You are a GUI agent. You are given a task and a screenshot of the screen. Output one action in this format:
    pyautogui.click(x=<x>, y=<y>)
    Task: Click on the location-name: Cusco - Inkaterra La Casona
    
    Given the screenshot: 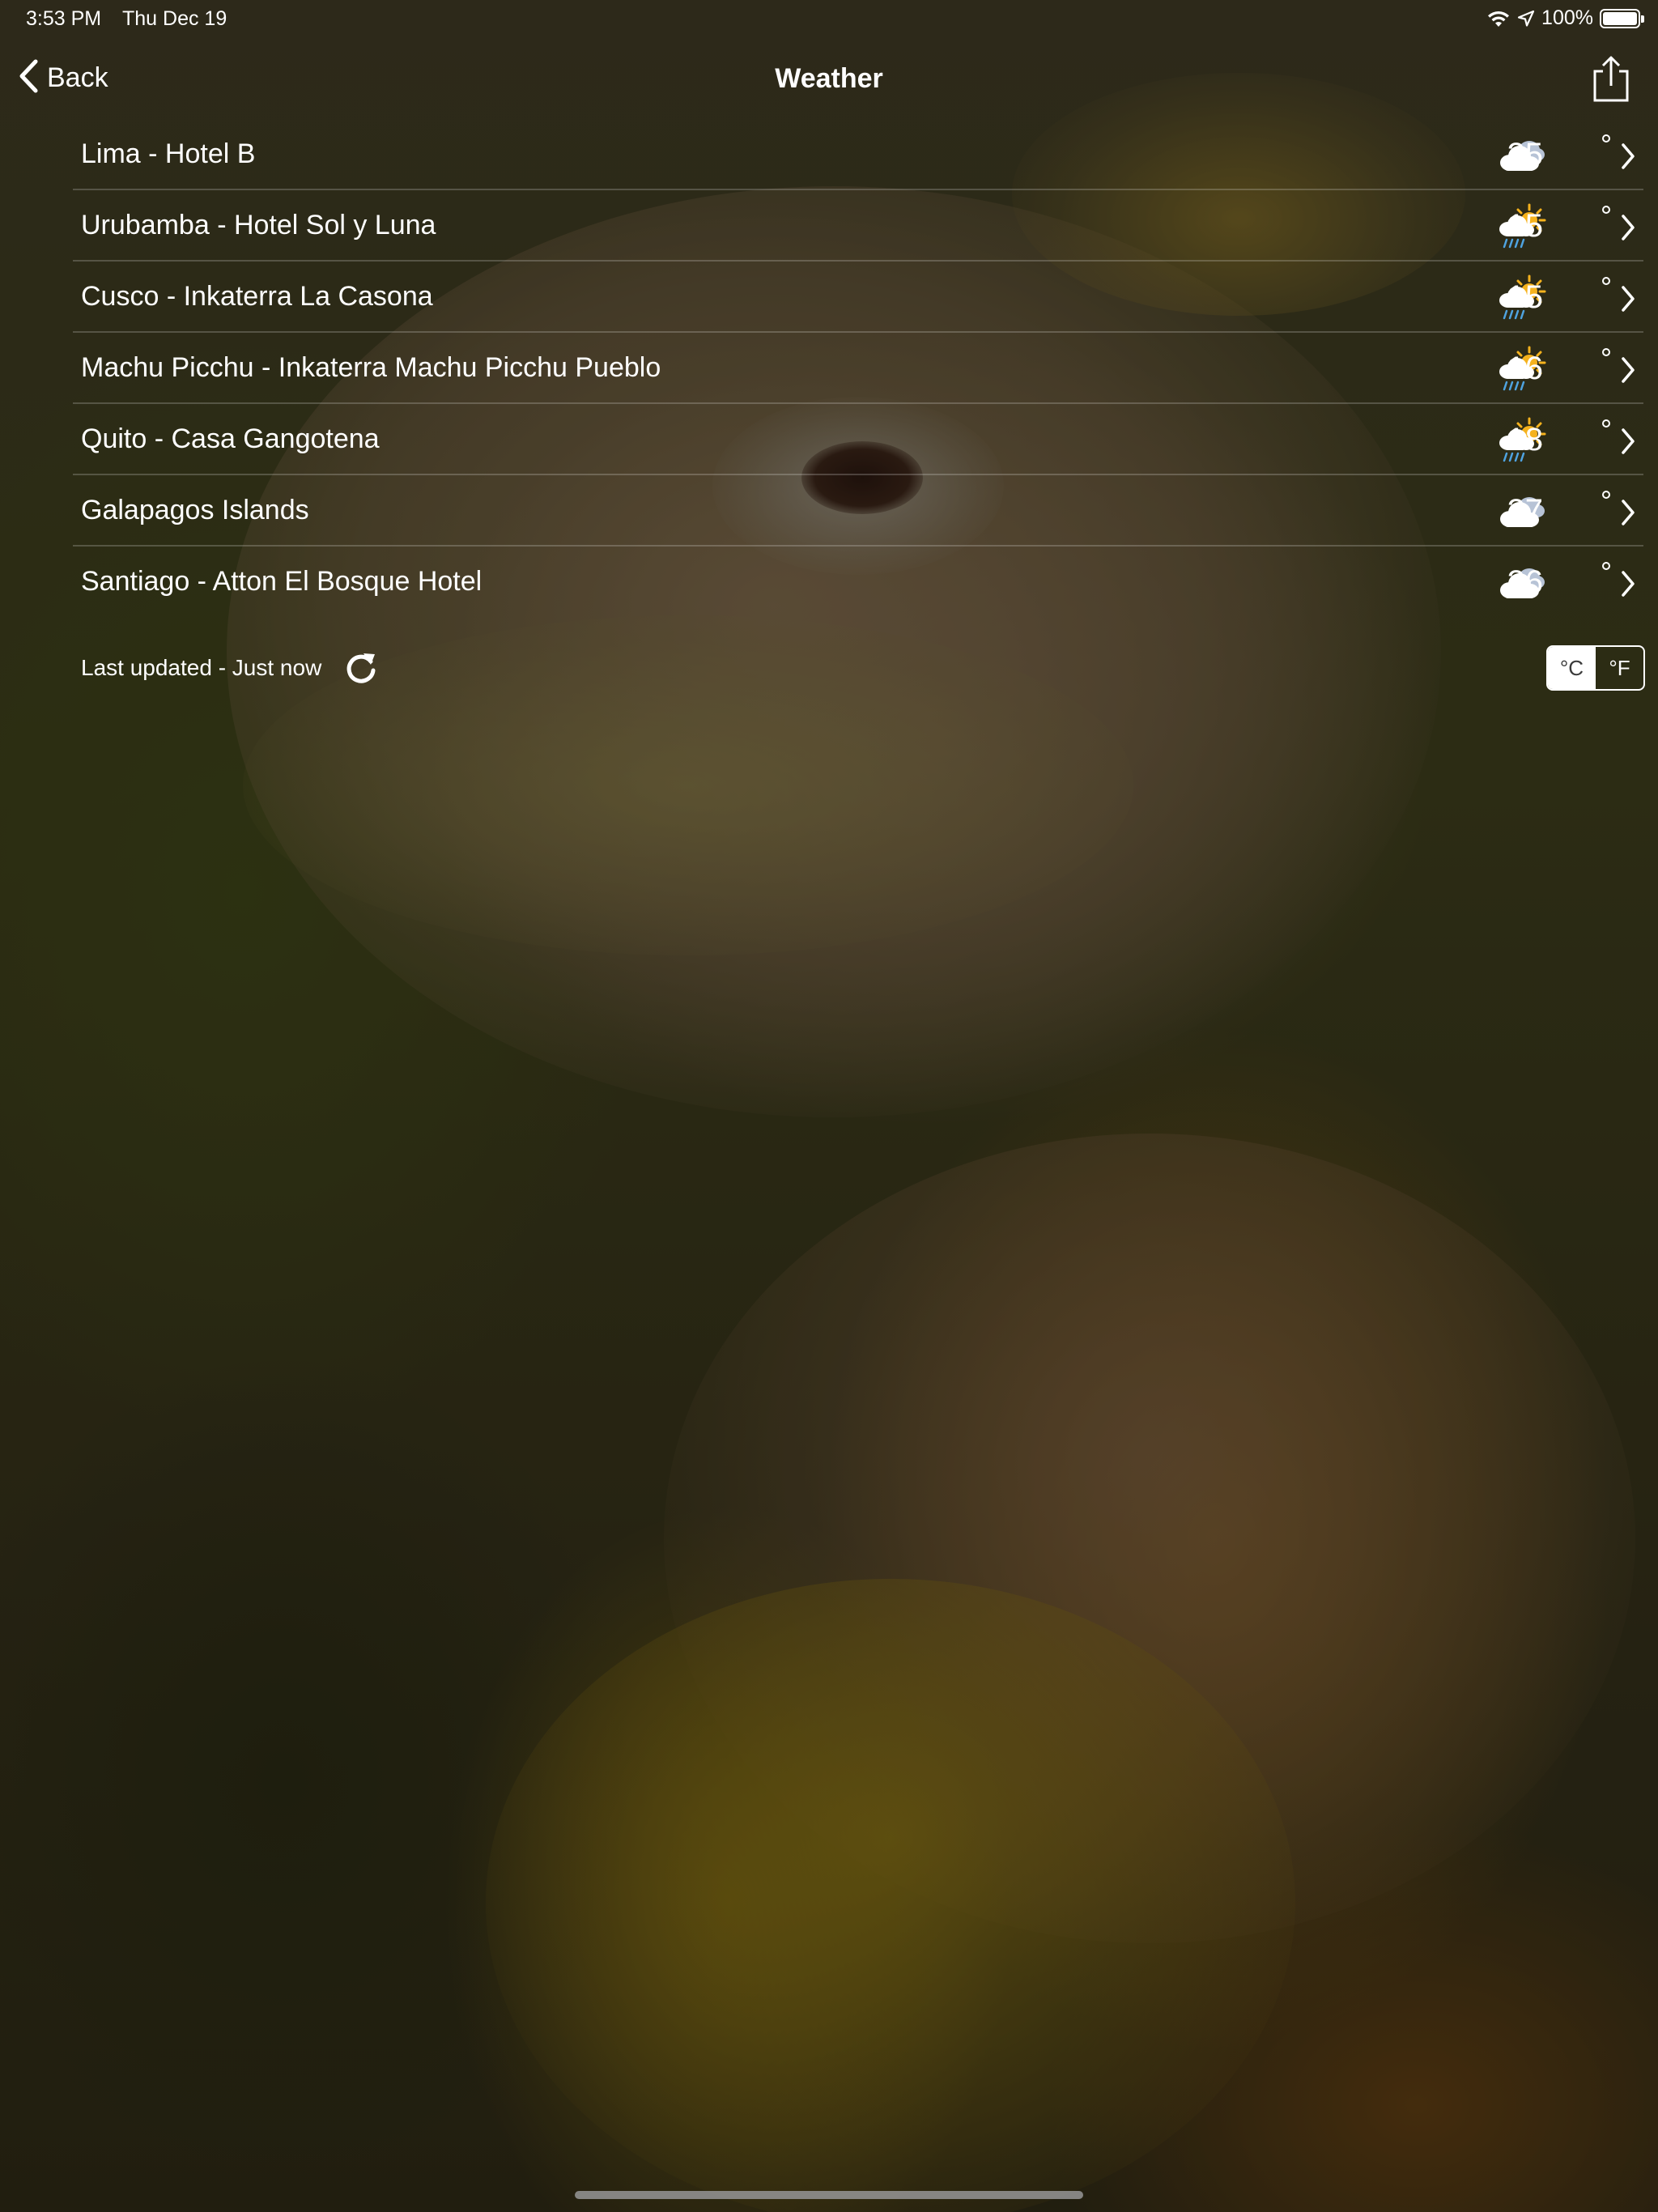 What is the action you would take?
    pyautogui.click(x=257, y=297)
    